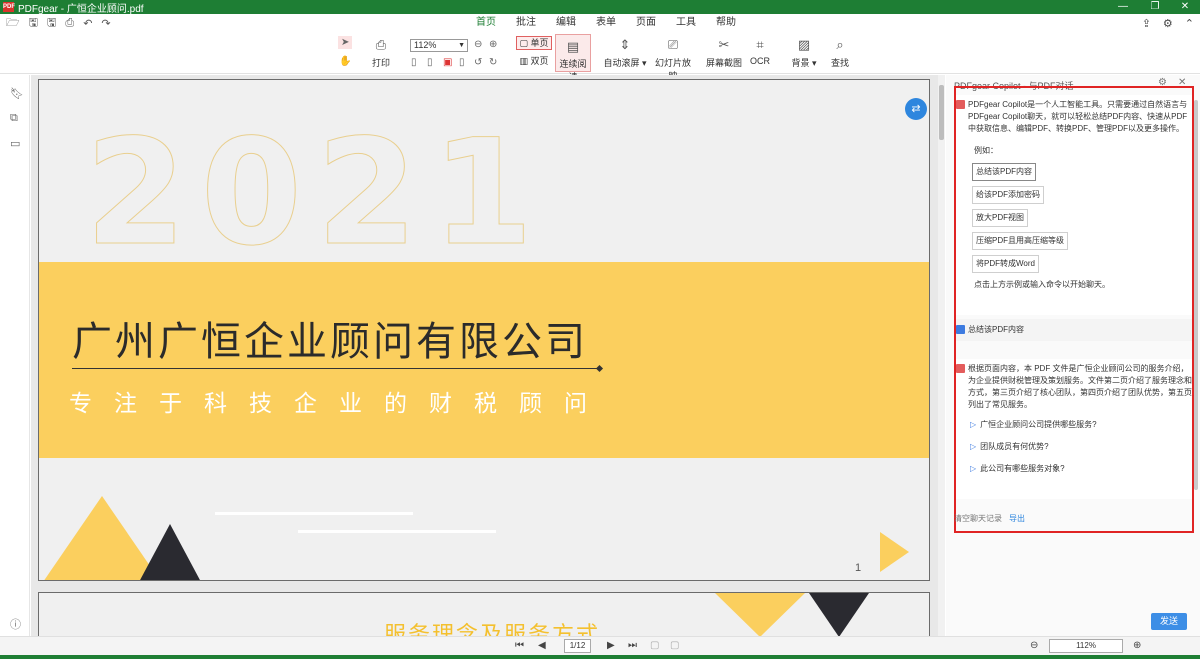  What do you see at coordinates (611, 645) in the screenshot?
I see `next-page-icon: ▶` at bounding box center [611, 645].